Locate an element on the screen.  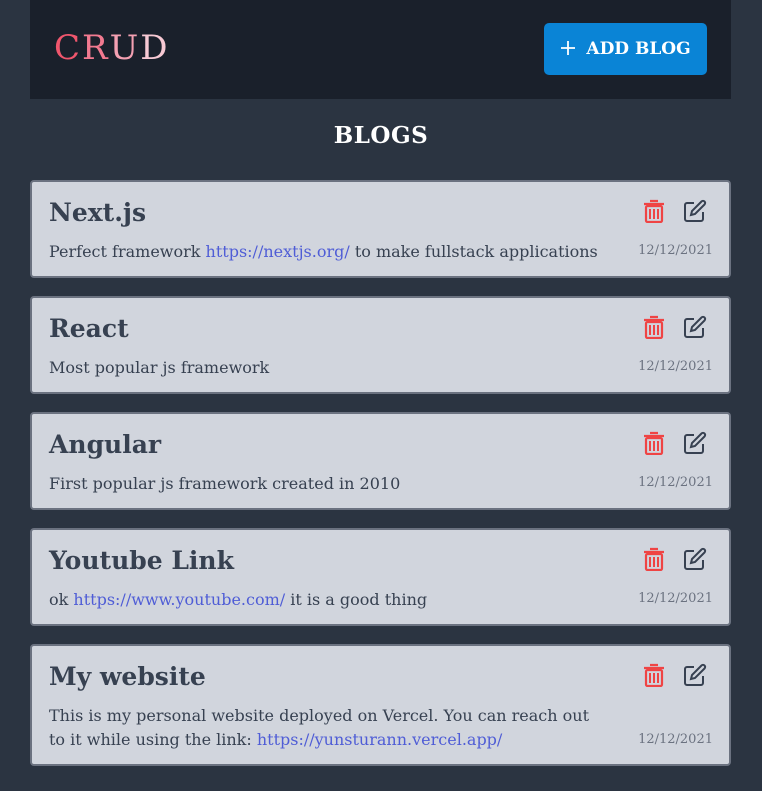
blog-text: Perfect framework is located at coordinates (127, 251).